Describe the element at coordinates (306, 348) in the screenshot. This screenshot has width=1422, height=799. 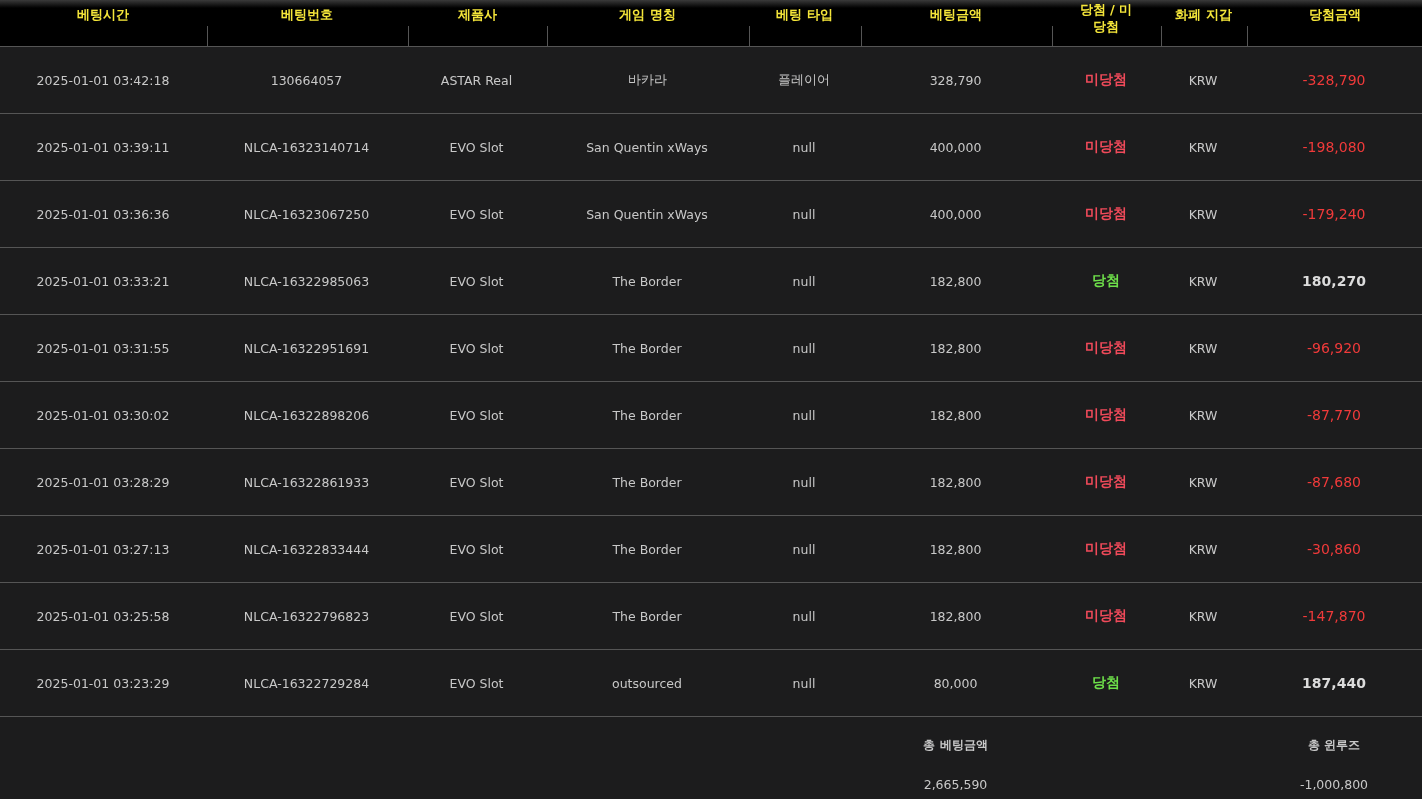
I see `bet-id-cell: NLCA-16322951691` at that location.